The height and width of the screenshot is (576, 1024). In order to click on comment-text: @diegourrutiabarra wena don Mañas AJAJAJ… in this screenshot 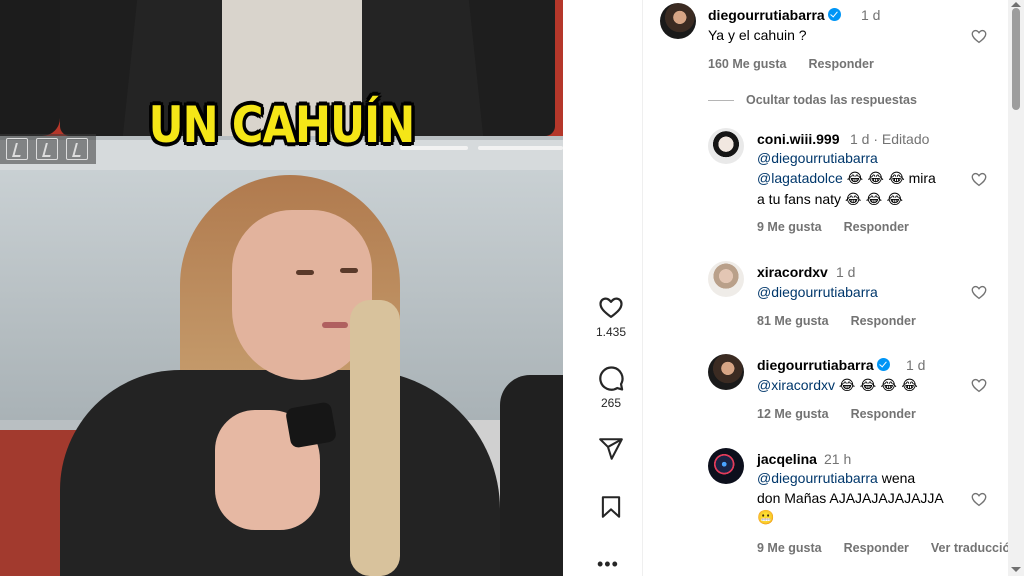, I will do `click(859, 498)`.